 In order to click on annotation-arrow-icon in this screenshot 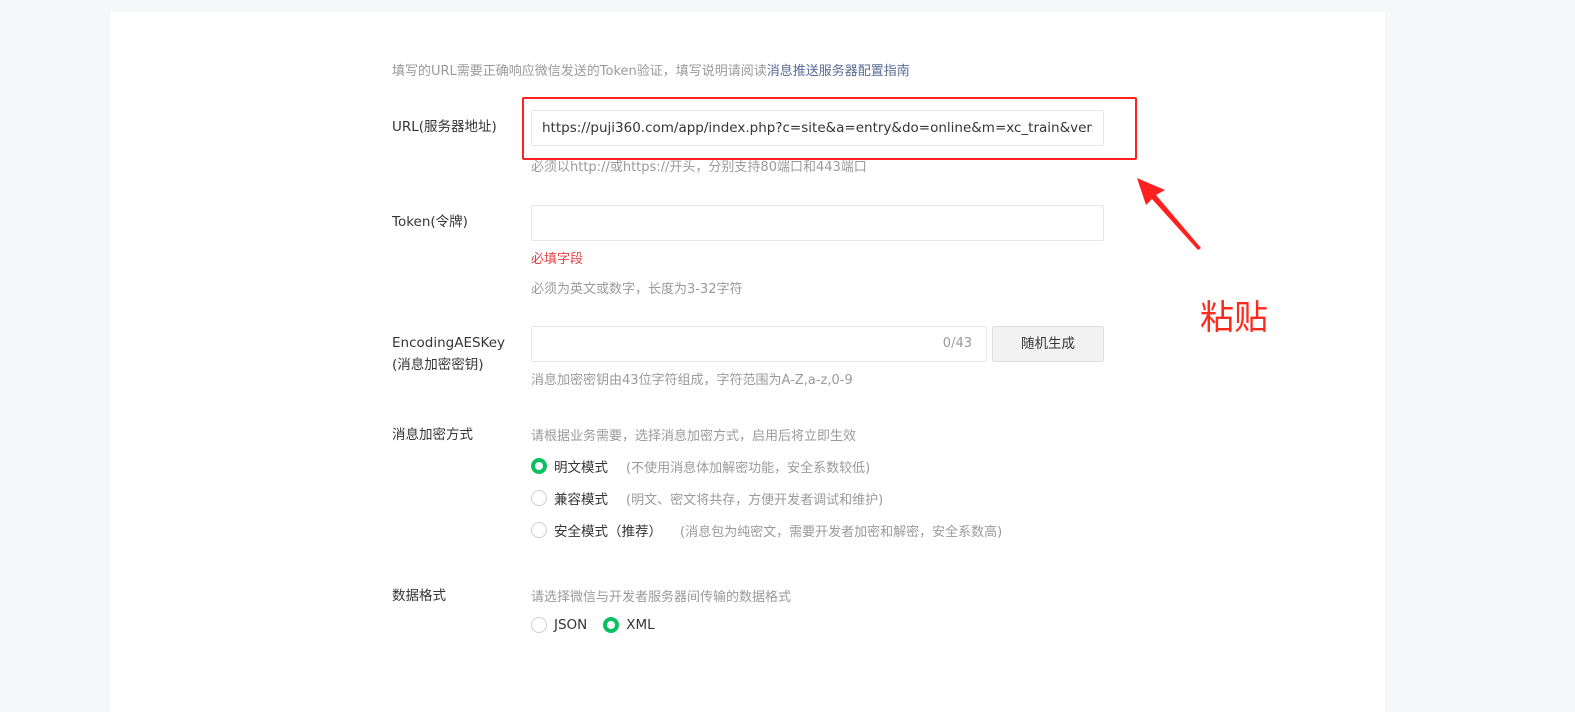, I will do `click(1169, 214)`.